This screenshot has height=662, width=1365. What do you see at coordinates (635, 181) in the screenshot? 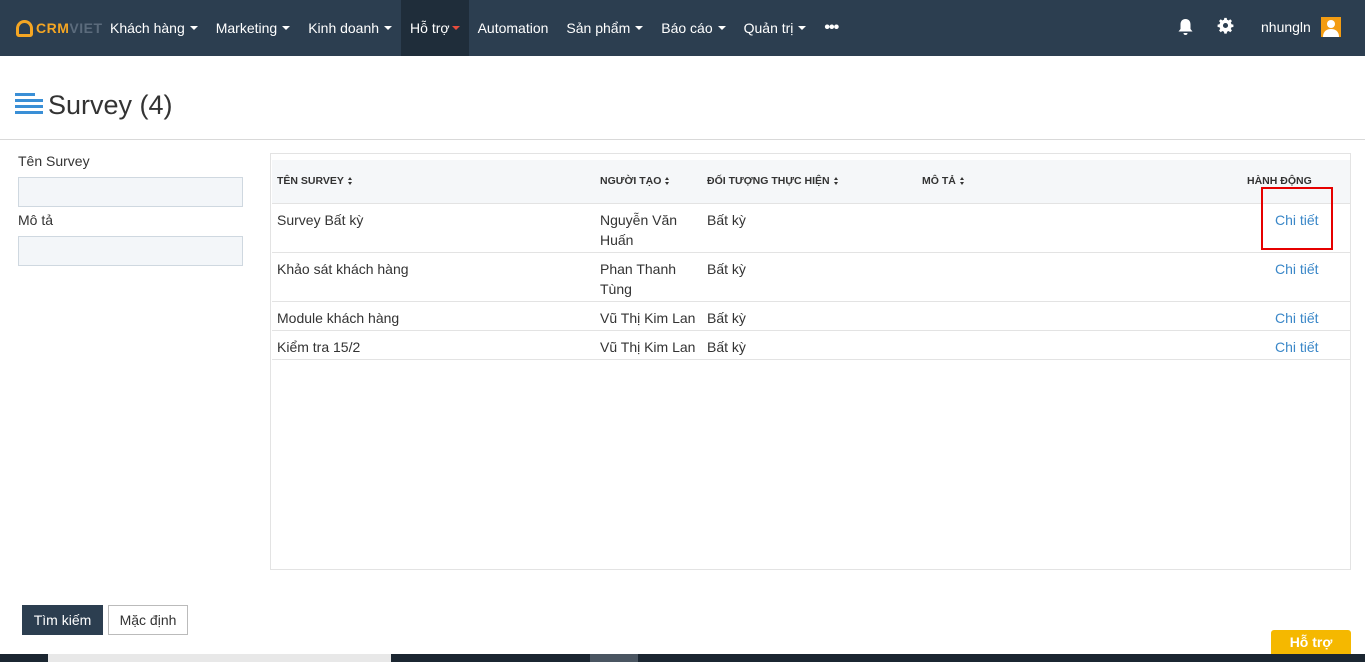
I see `column-header-creator: NGƯỜI TẠO` at bounding box center [635, 181].